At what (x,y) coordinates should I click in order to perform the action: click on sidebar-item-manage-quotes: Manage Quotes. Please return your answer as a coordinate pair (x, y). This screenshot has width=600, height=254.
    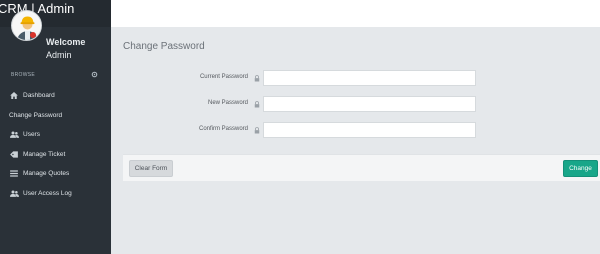
    Looking at the image, I should click on (55, 174).